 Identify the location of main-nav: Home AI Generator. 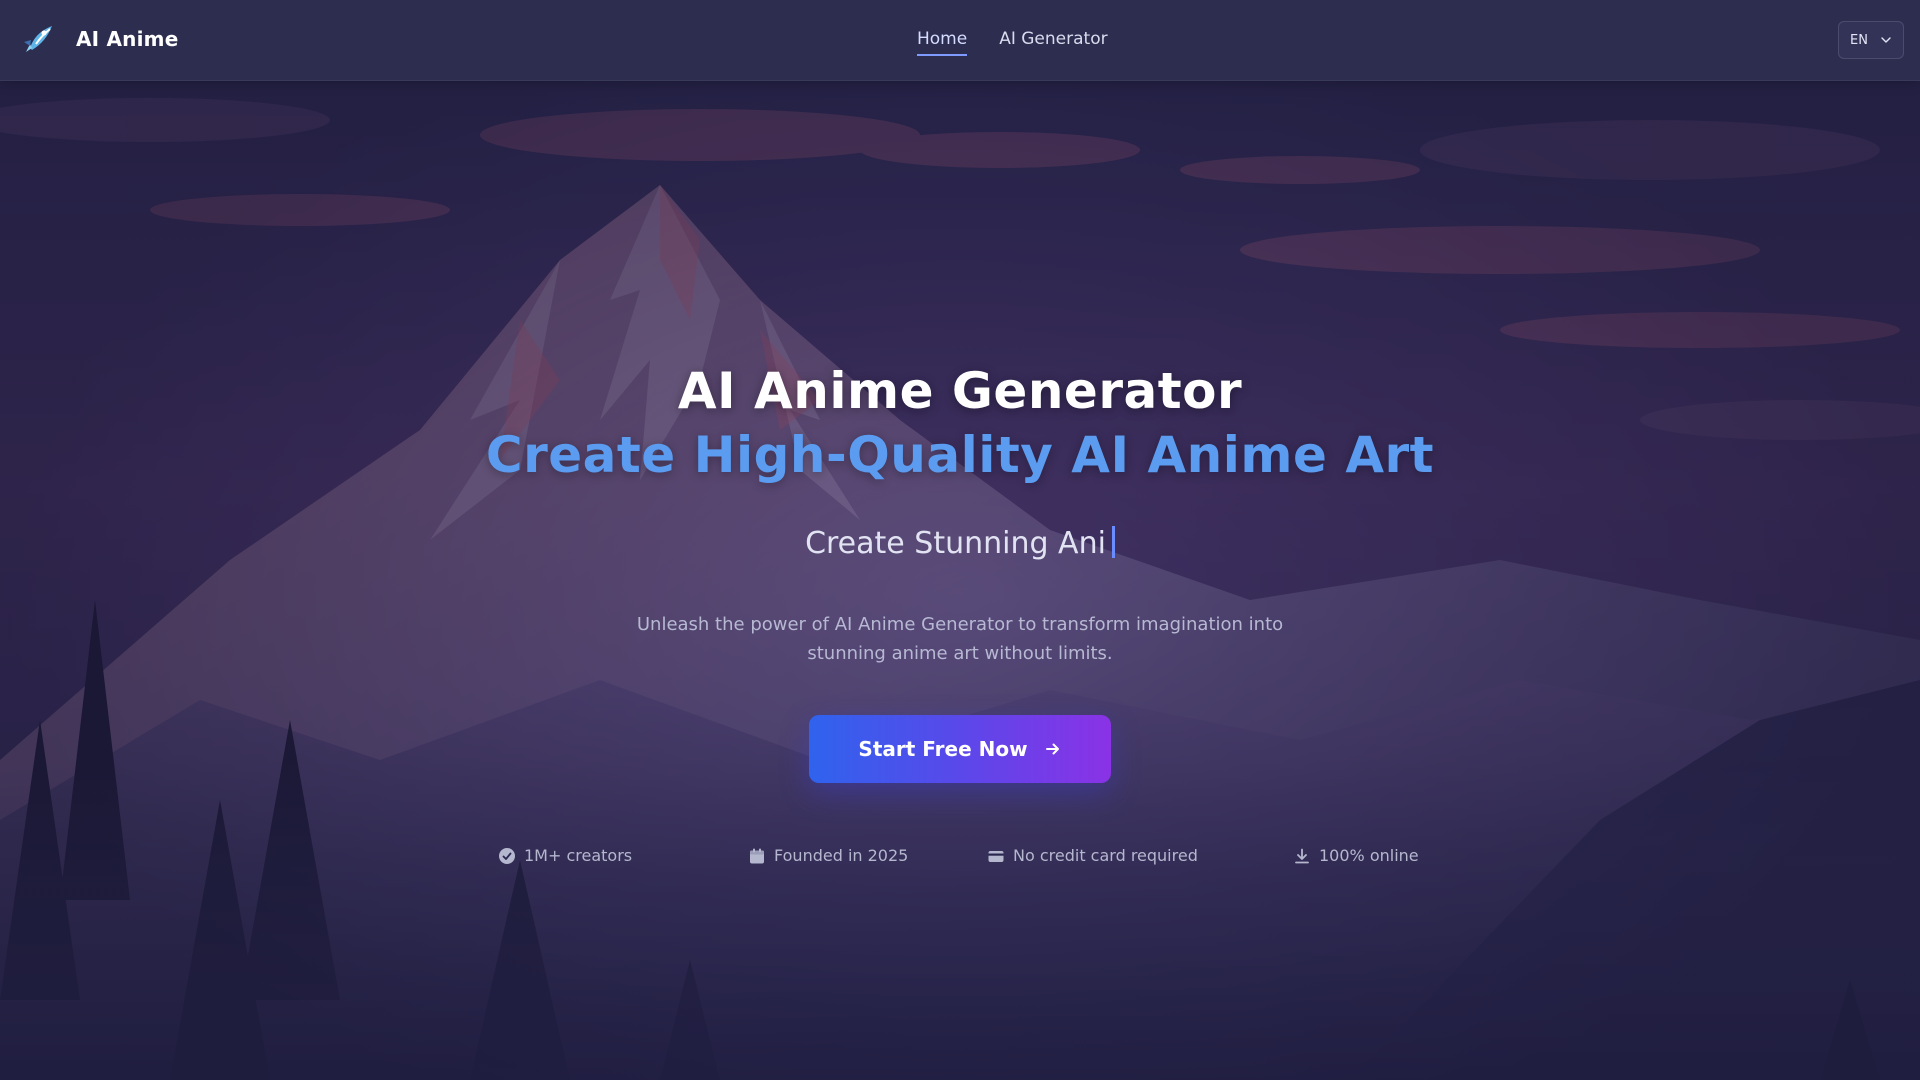
(1012, 42).